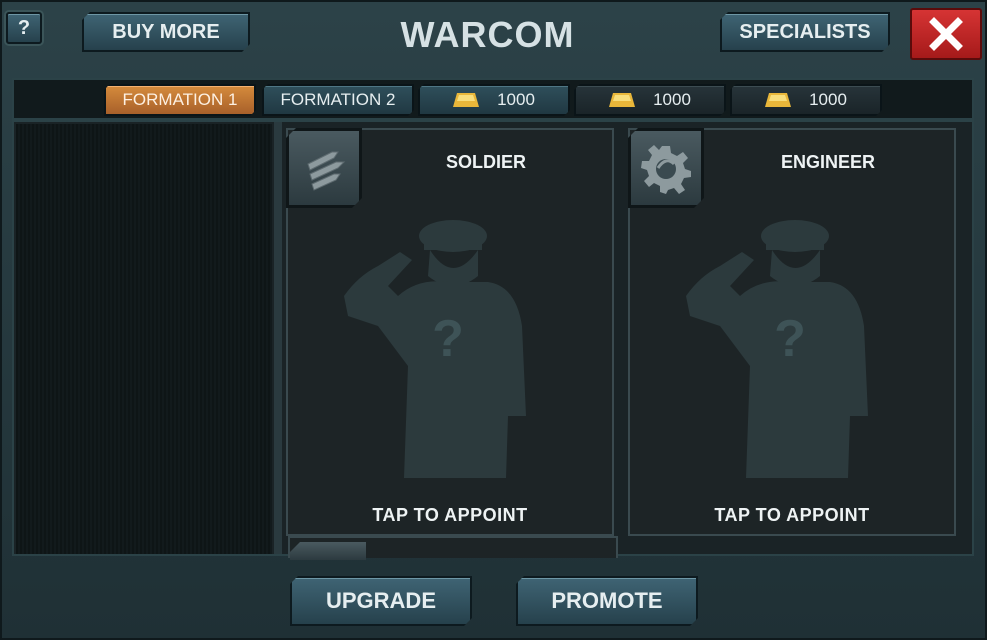 This screenshot has height=640, width=987. What do you see at coordinates (828, 162) in the screenshot?
I see `card-title: ENGINEER` at bounding box center [828, 162].